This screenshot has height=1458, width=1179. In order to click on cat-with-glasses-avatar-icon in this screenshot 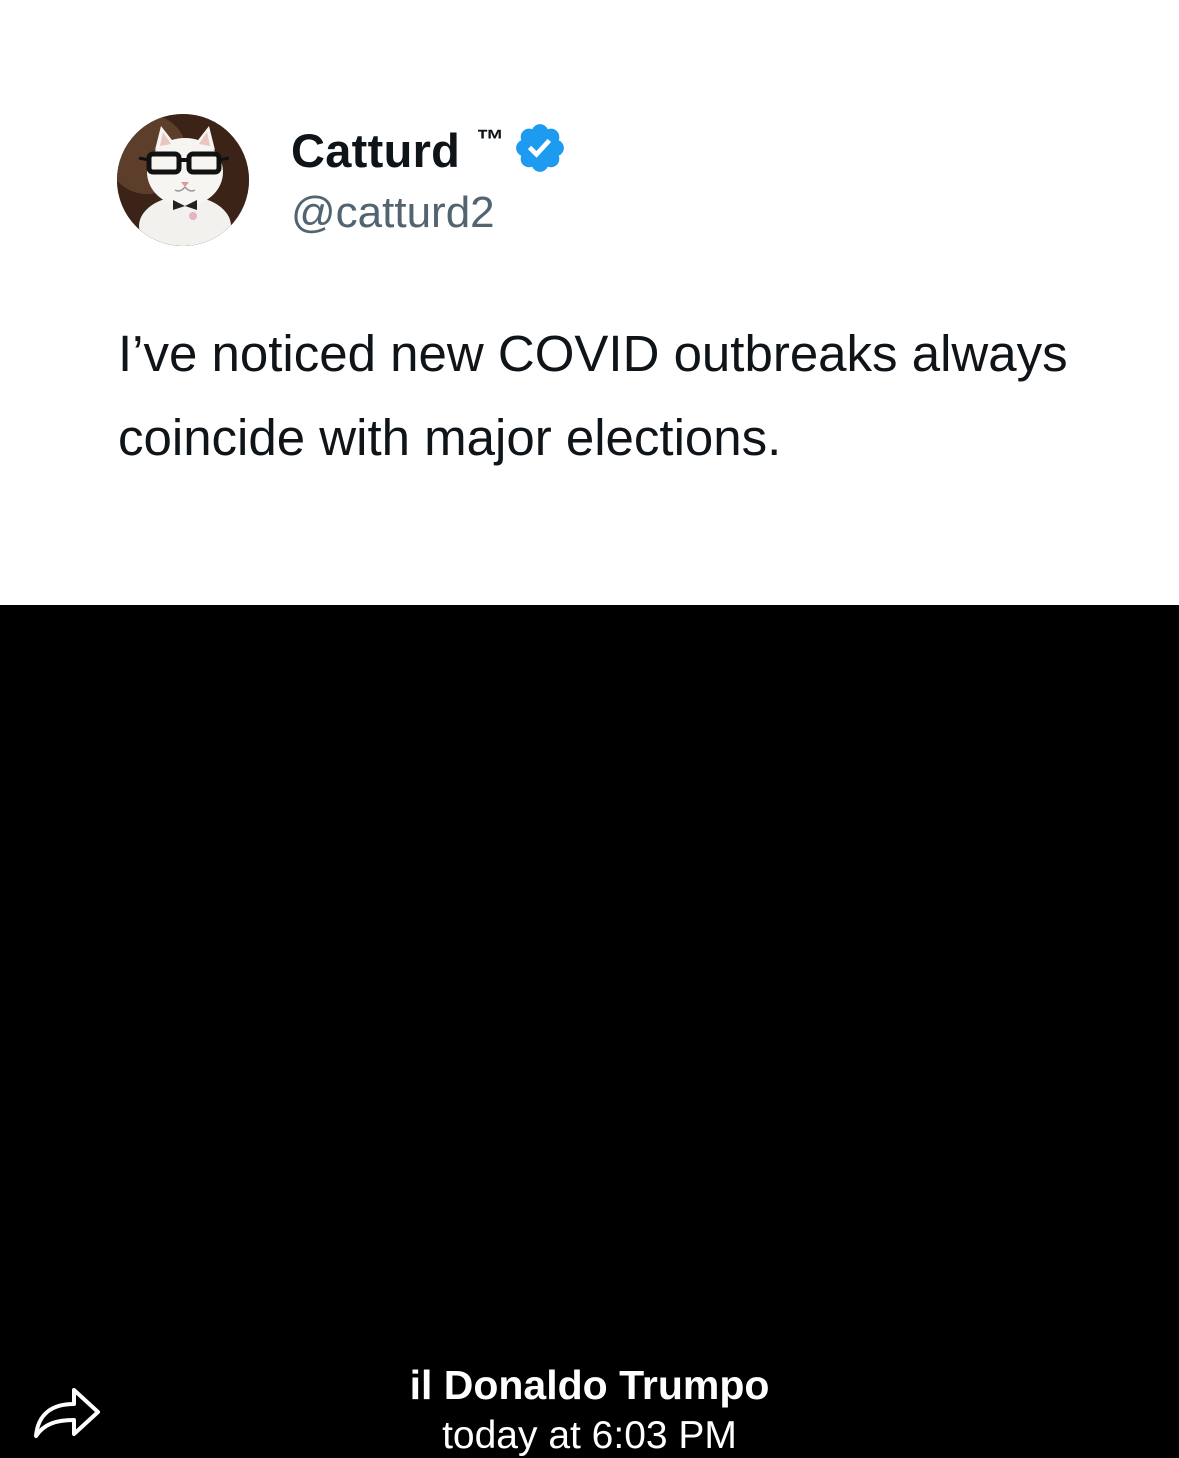, I will do `click(183, 180)`.